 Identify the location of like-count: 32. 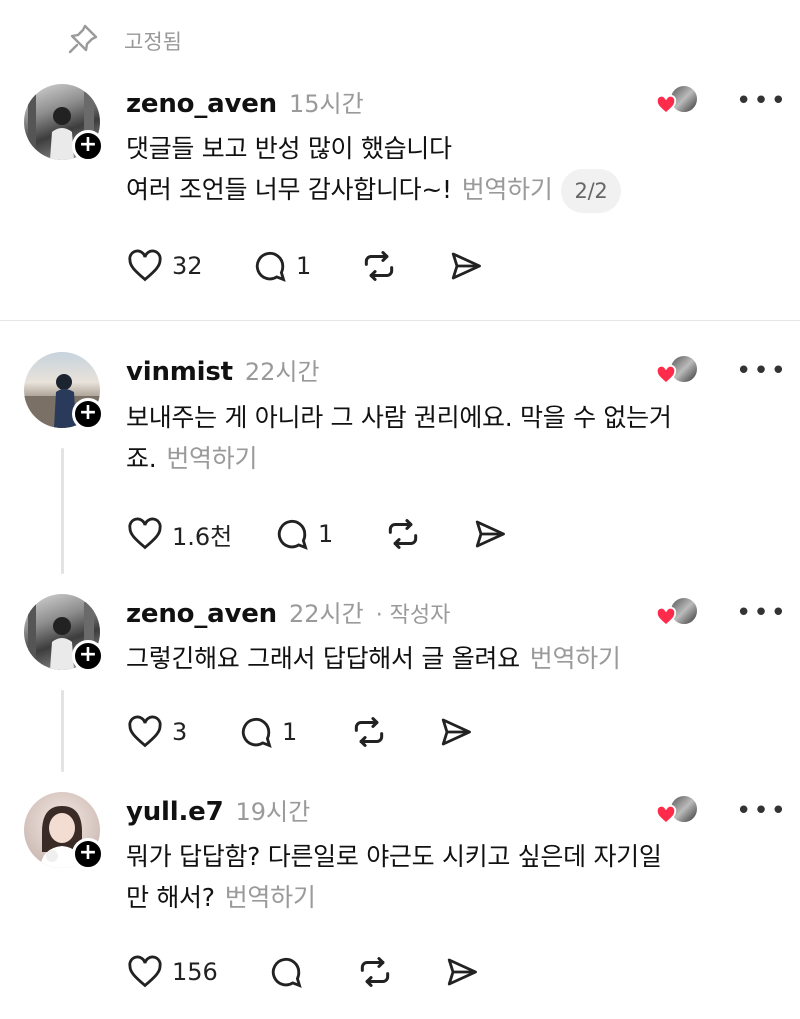
(187, 266).